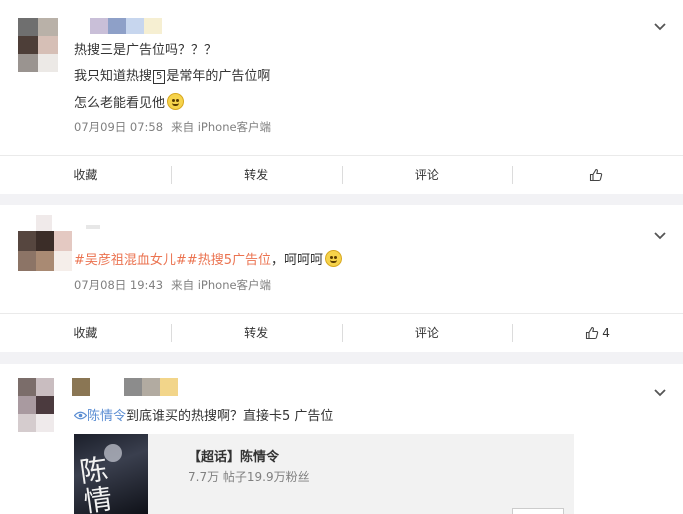 Image resolution: width=683 pixels, height=514 pixels. I want to click on like-count: 4, so click(606, 332).